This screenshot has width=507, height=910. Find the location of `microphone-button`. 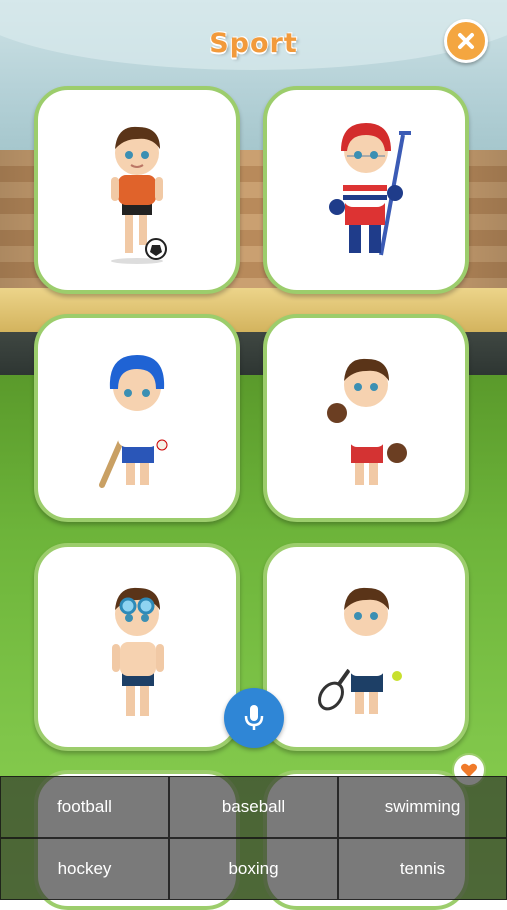

microphone-button is located at coordinates (254, 718).